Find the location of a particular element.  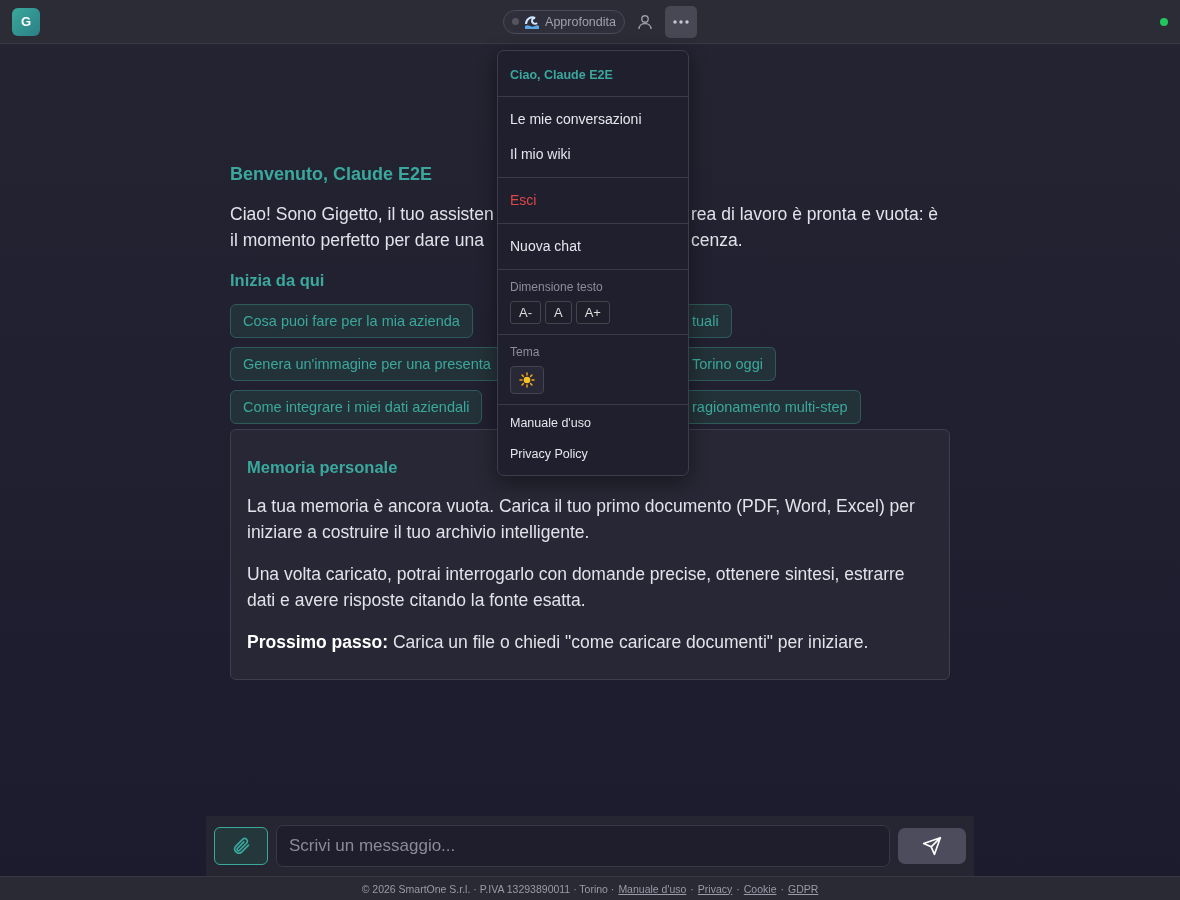

send-icon is located at coordinates (932, 846).